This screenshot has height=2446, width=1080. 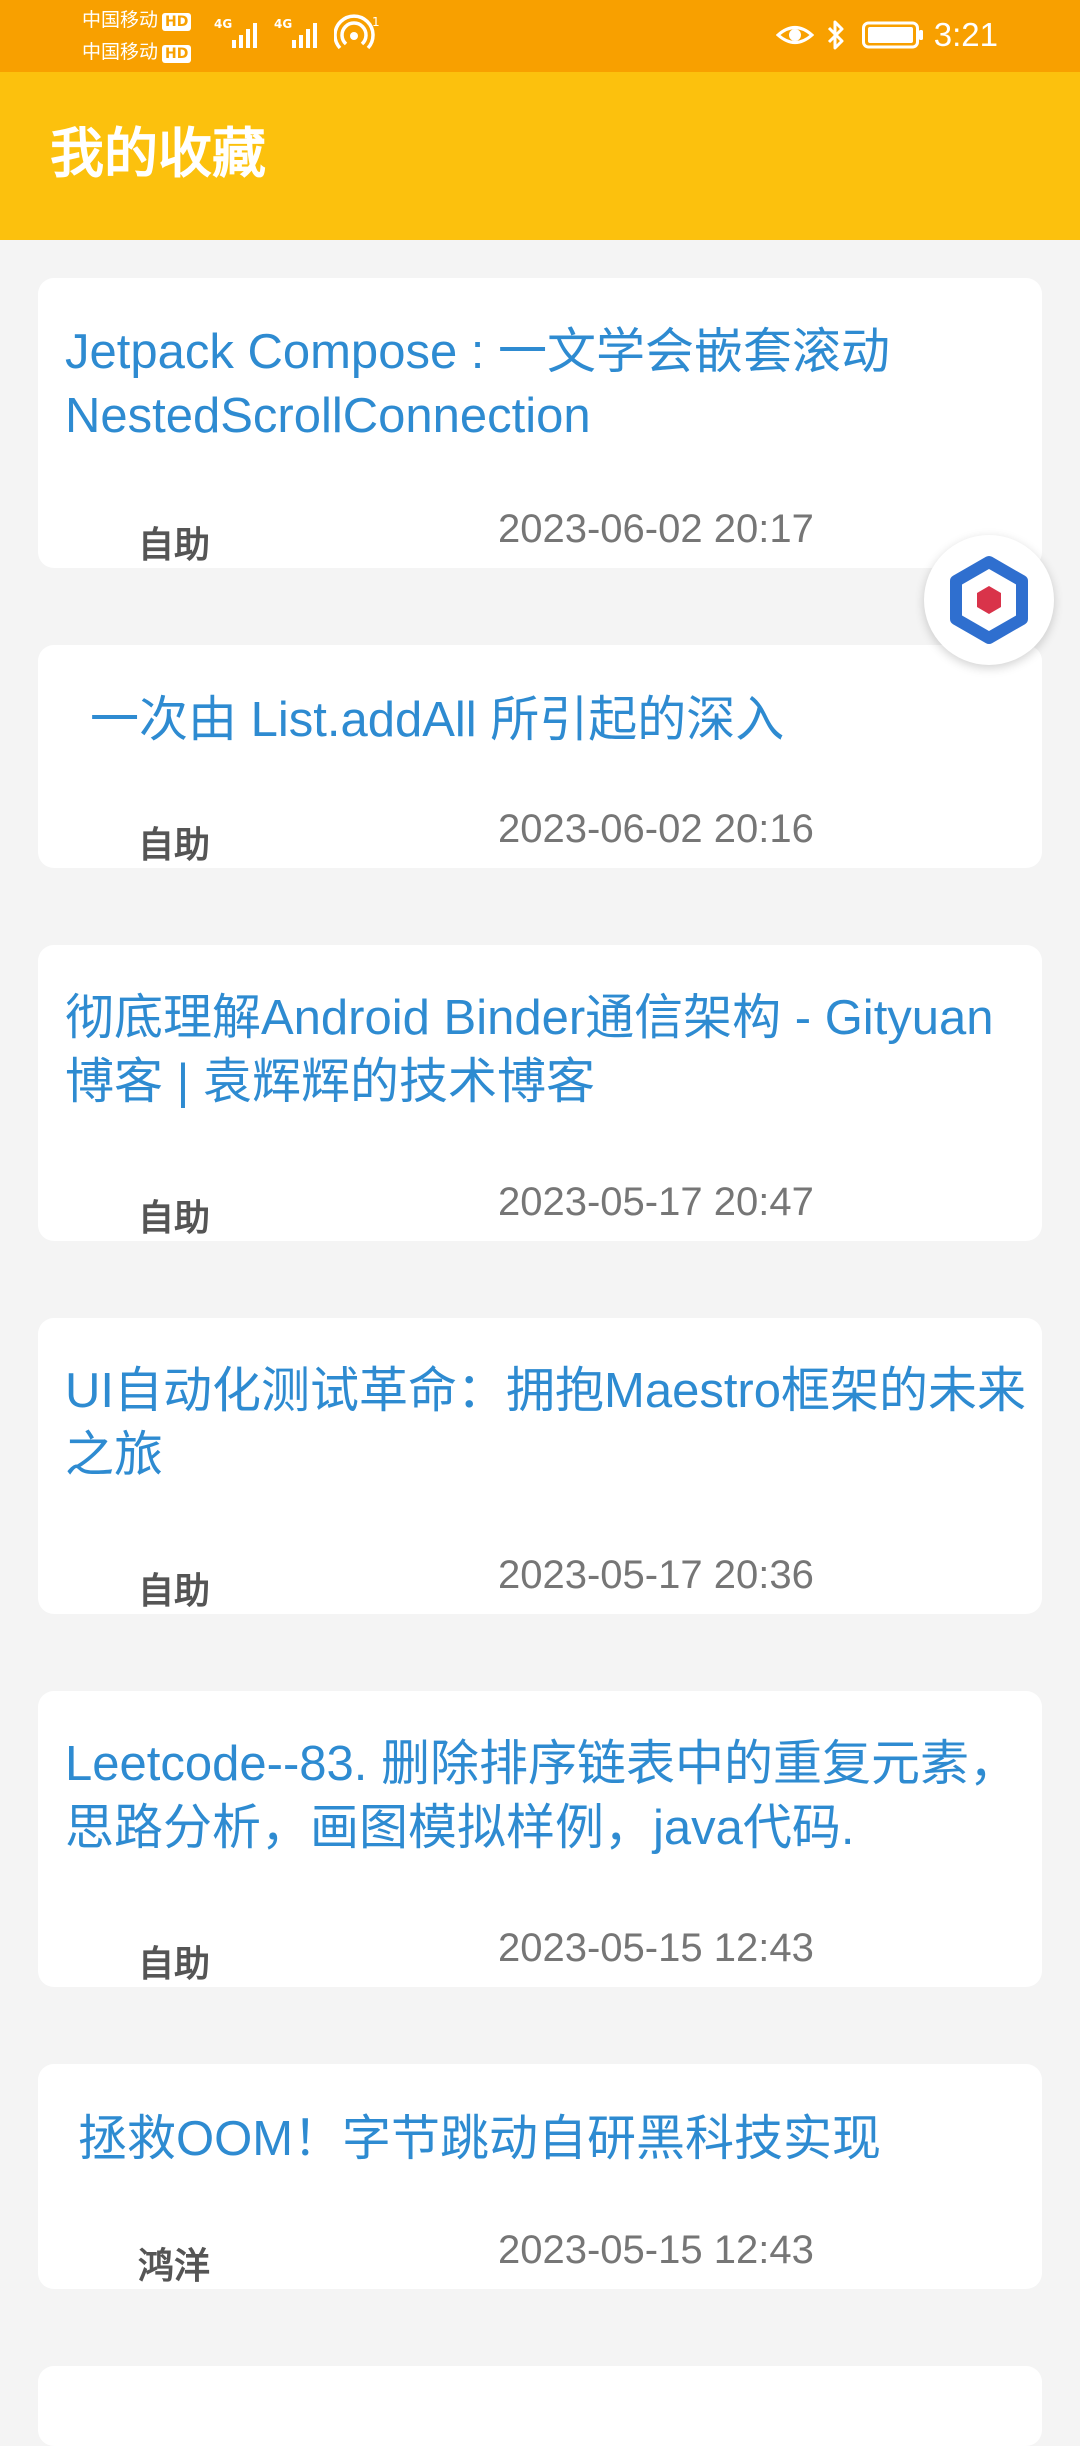 I want to click on favorite-author: 鸿洋, so click(x=174, y=2266).